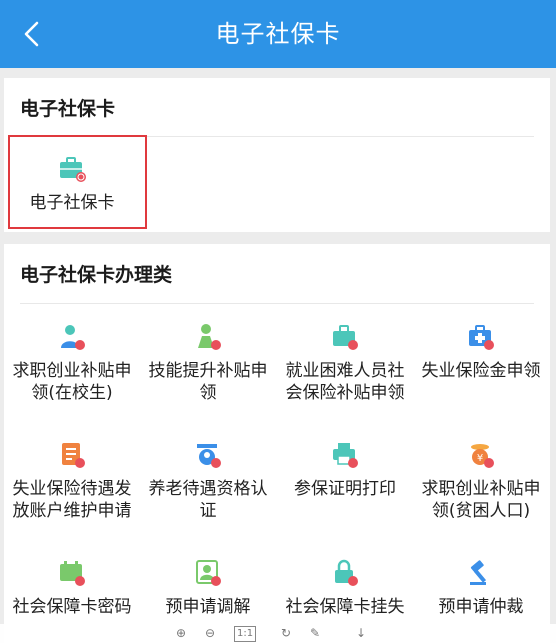 This screenshot has height=643, width=556. What do you see at coordinates (345, 607) in the screenshot?
I see `tile-label: 社会保障卡挂失` at bounding box center [345, 607].